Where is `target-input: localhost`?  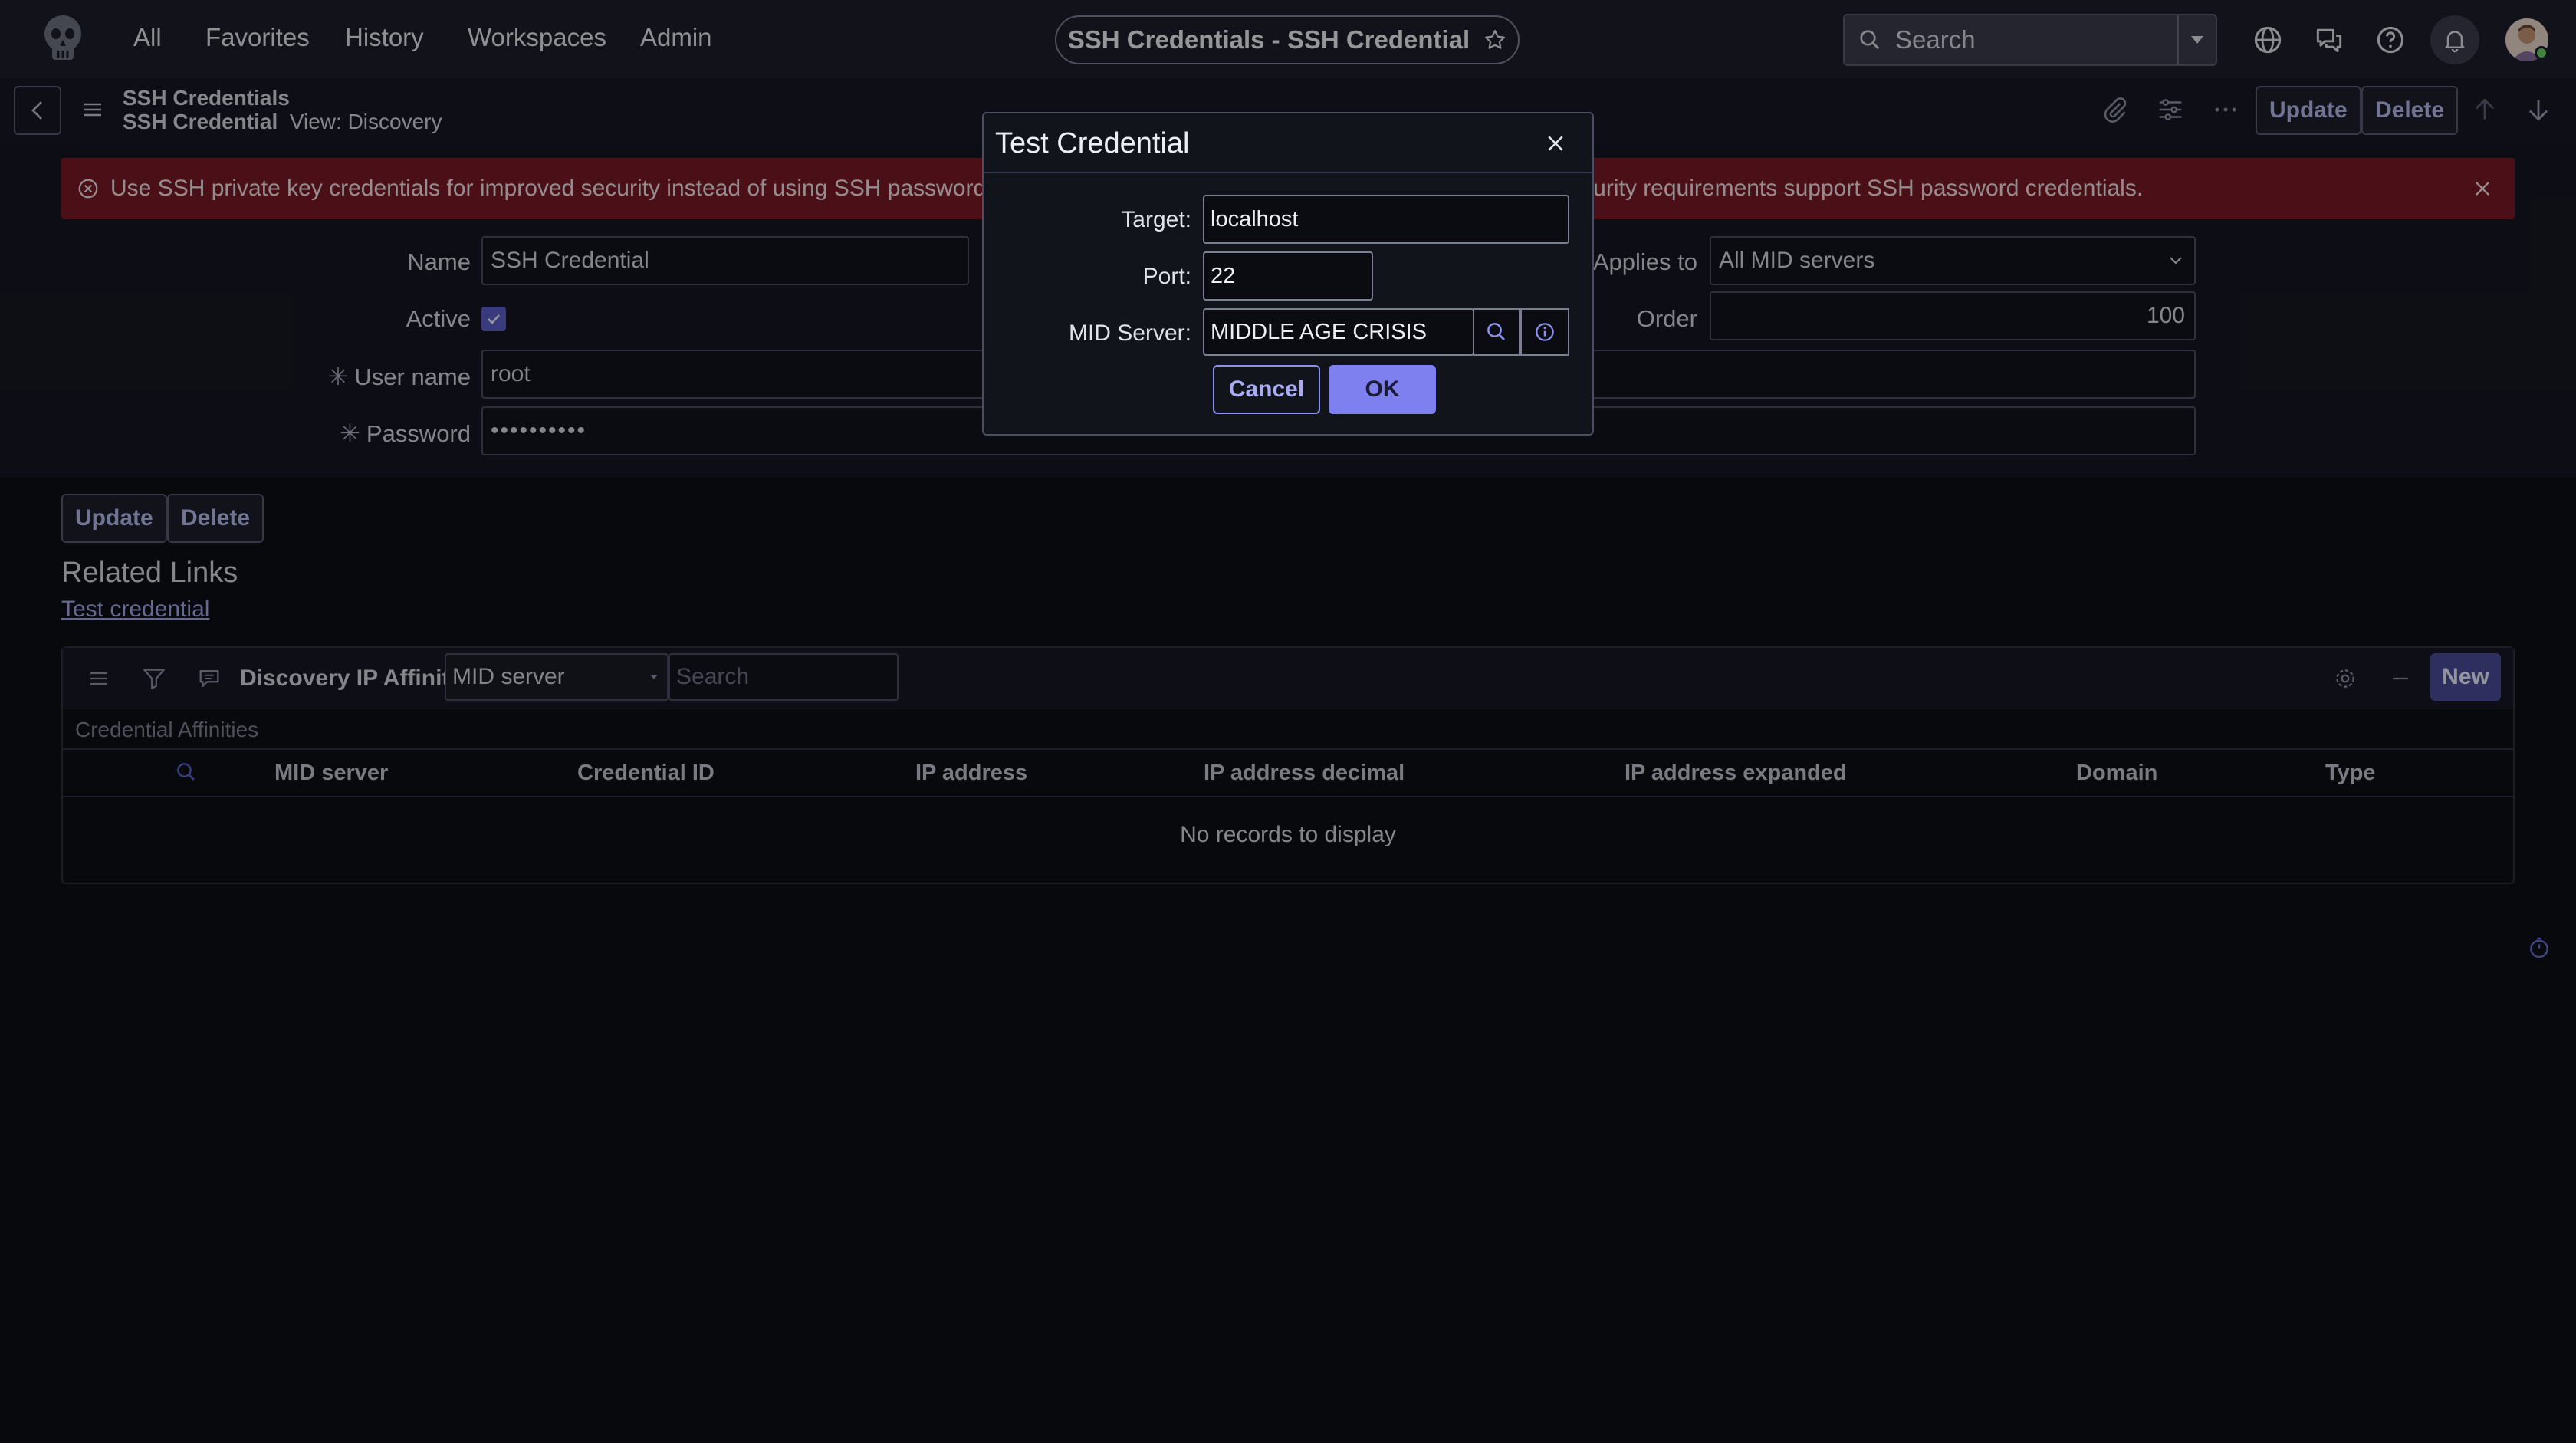 target-input: localhost is located at coordinates (1386, 219).